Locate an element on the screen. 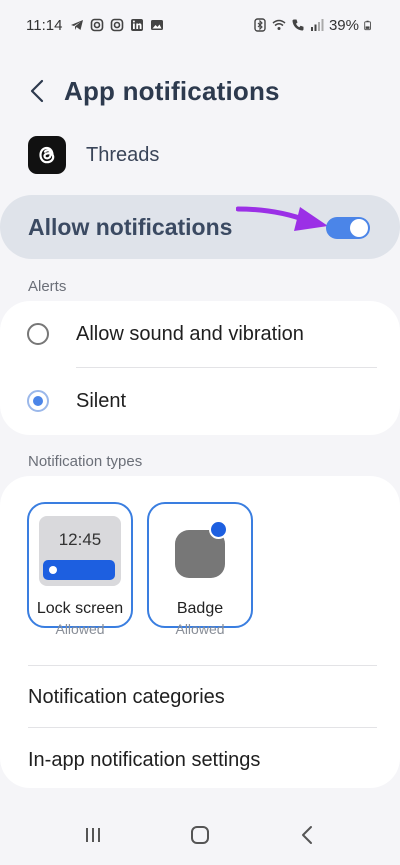 This screenshot has height=865, width=400. alert-option-sound-vibration: Allow sound and vibration is located at coordinates (200, 334).